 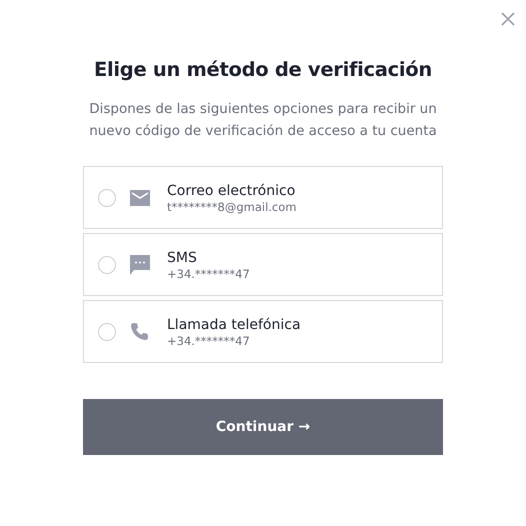 What do you see at coordinates (140, 198) in the screenshot?
I see `envelope-icon` at bounding box center [140, 198].